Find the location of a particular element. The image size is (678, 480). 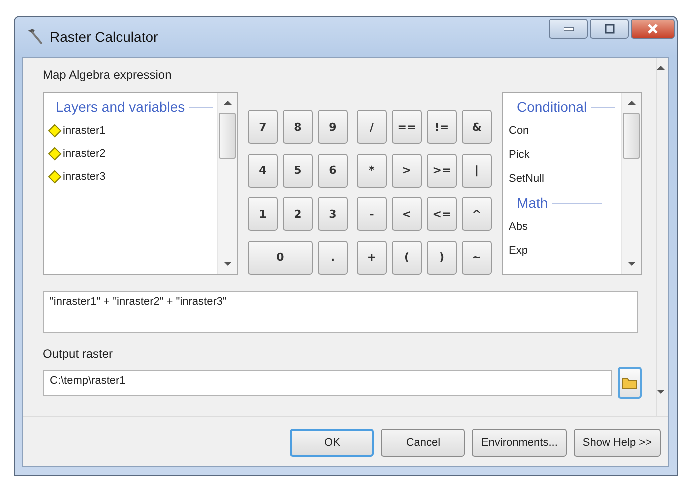

key-button: ^ is located at coordinates (477, 214).